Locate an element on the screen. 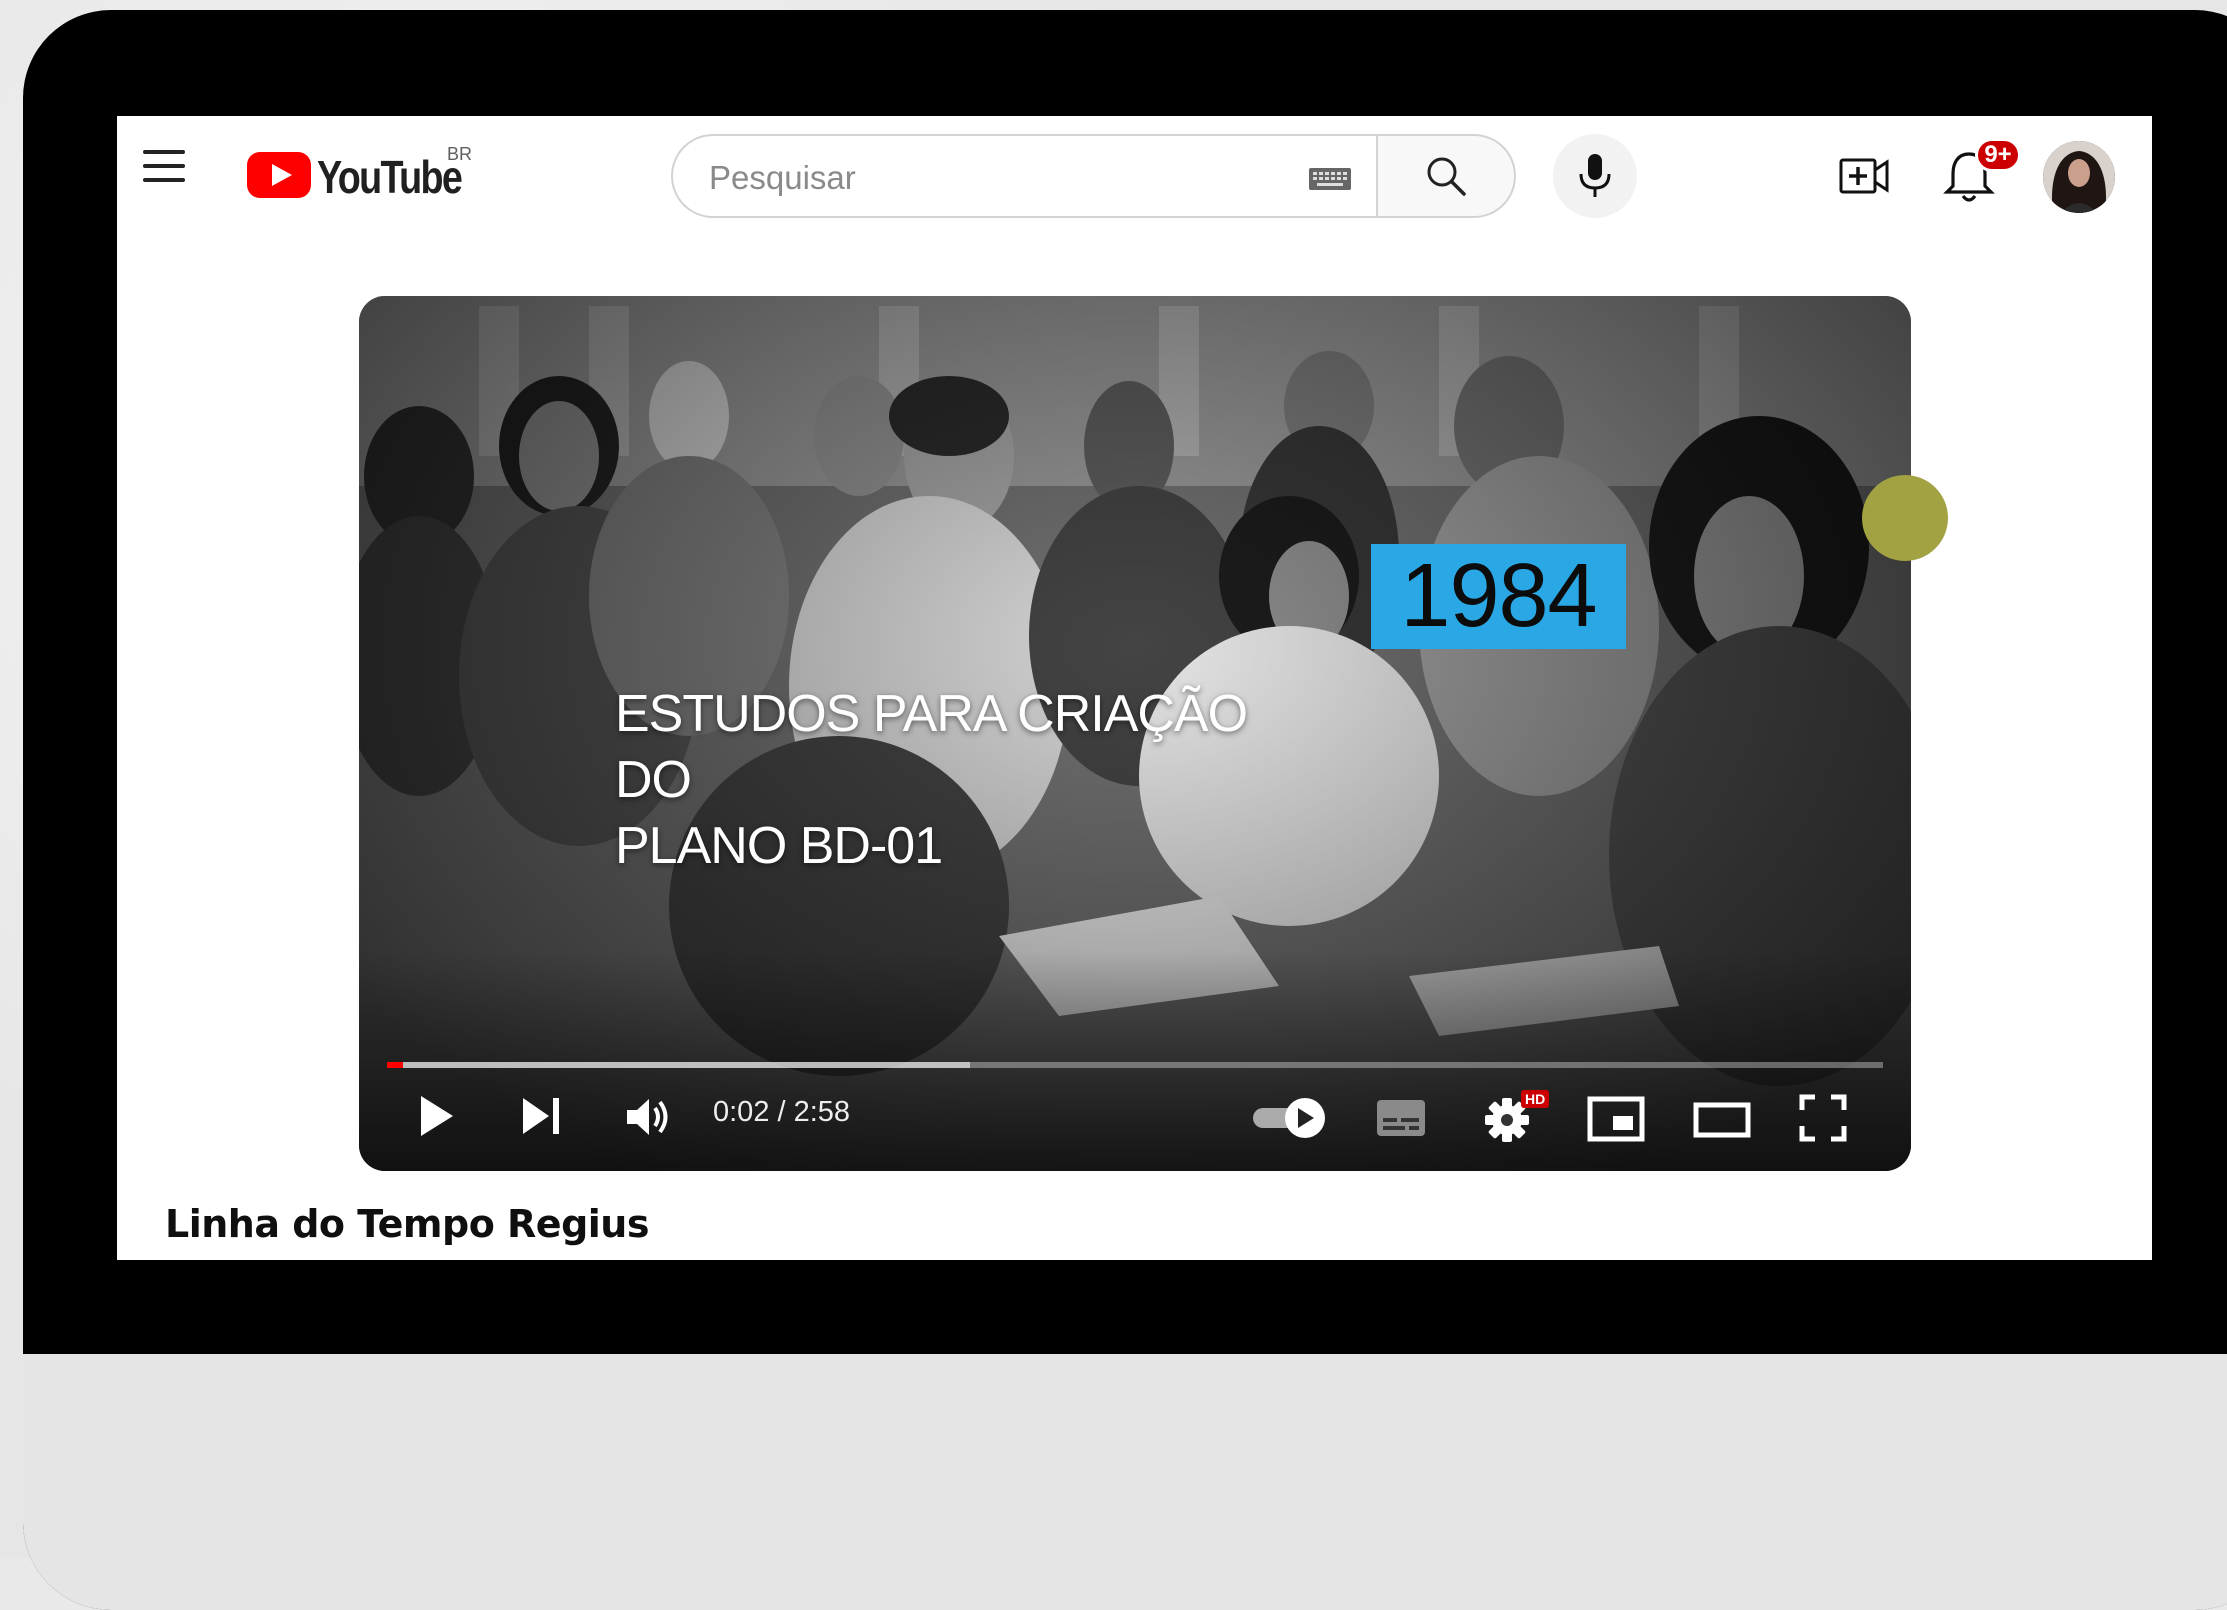 The image size is (2227, 1610). progress-played is located at coordinates (395, 1065).